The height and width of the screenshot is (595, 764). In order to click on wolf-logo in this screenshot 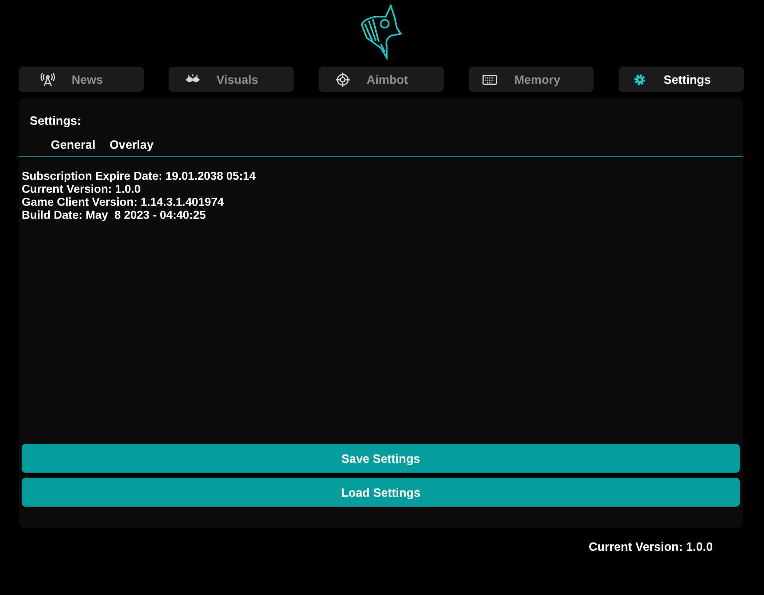, I will do `click(382, 32)`.